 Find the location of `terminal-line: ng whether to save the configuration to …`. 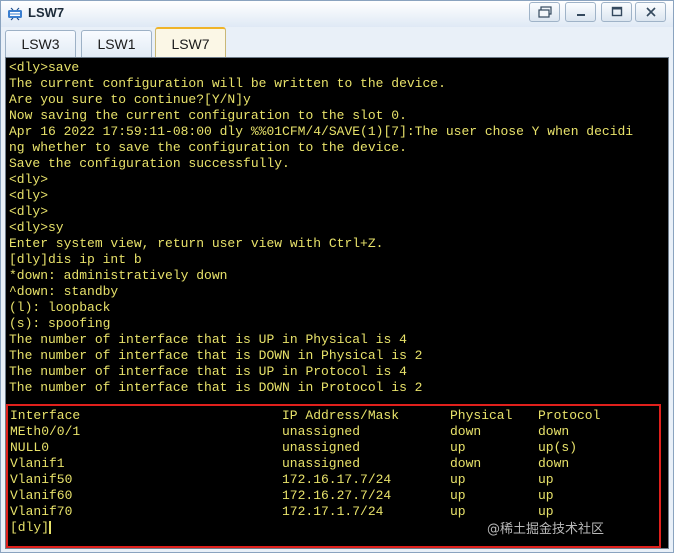

terminal-line: ng whether to save the configuration to … is located at coordinates (208, 147).